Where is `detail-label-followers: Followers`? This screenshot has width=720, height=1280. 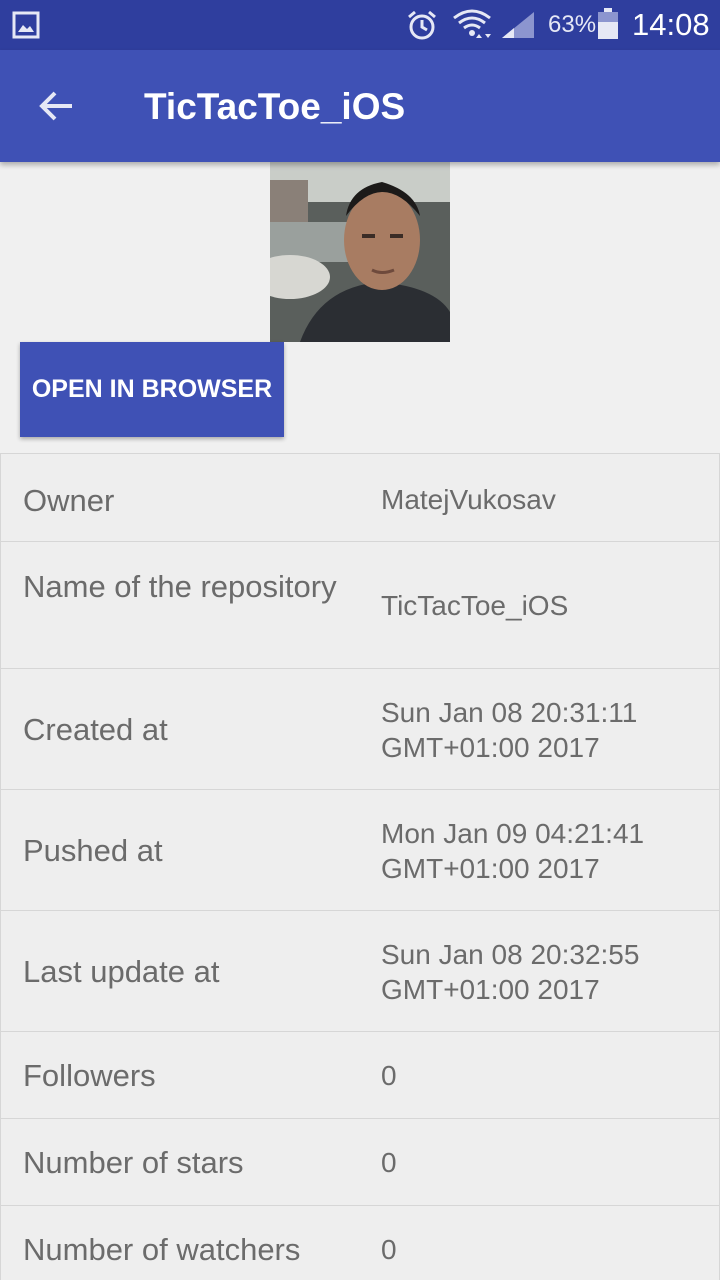
detail-label-followers: Followers is located at coordinates (89, 1075).